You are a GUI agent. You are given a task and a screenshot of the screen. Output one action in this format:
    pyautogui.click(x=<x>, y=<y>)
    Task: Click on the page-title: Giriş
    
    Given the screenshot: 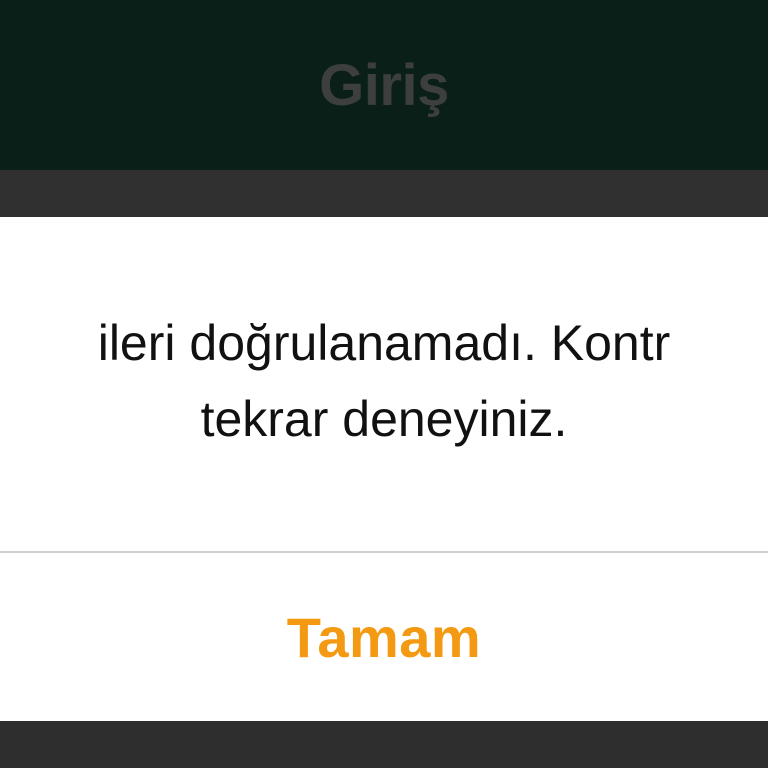 What is the action you would take?
    pyautogui.click(x=384, y=85)
    